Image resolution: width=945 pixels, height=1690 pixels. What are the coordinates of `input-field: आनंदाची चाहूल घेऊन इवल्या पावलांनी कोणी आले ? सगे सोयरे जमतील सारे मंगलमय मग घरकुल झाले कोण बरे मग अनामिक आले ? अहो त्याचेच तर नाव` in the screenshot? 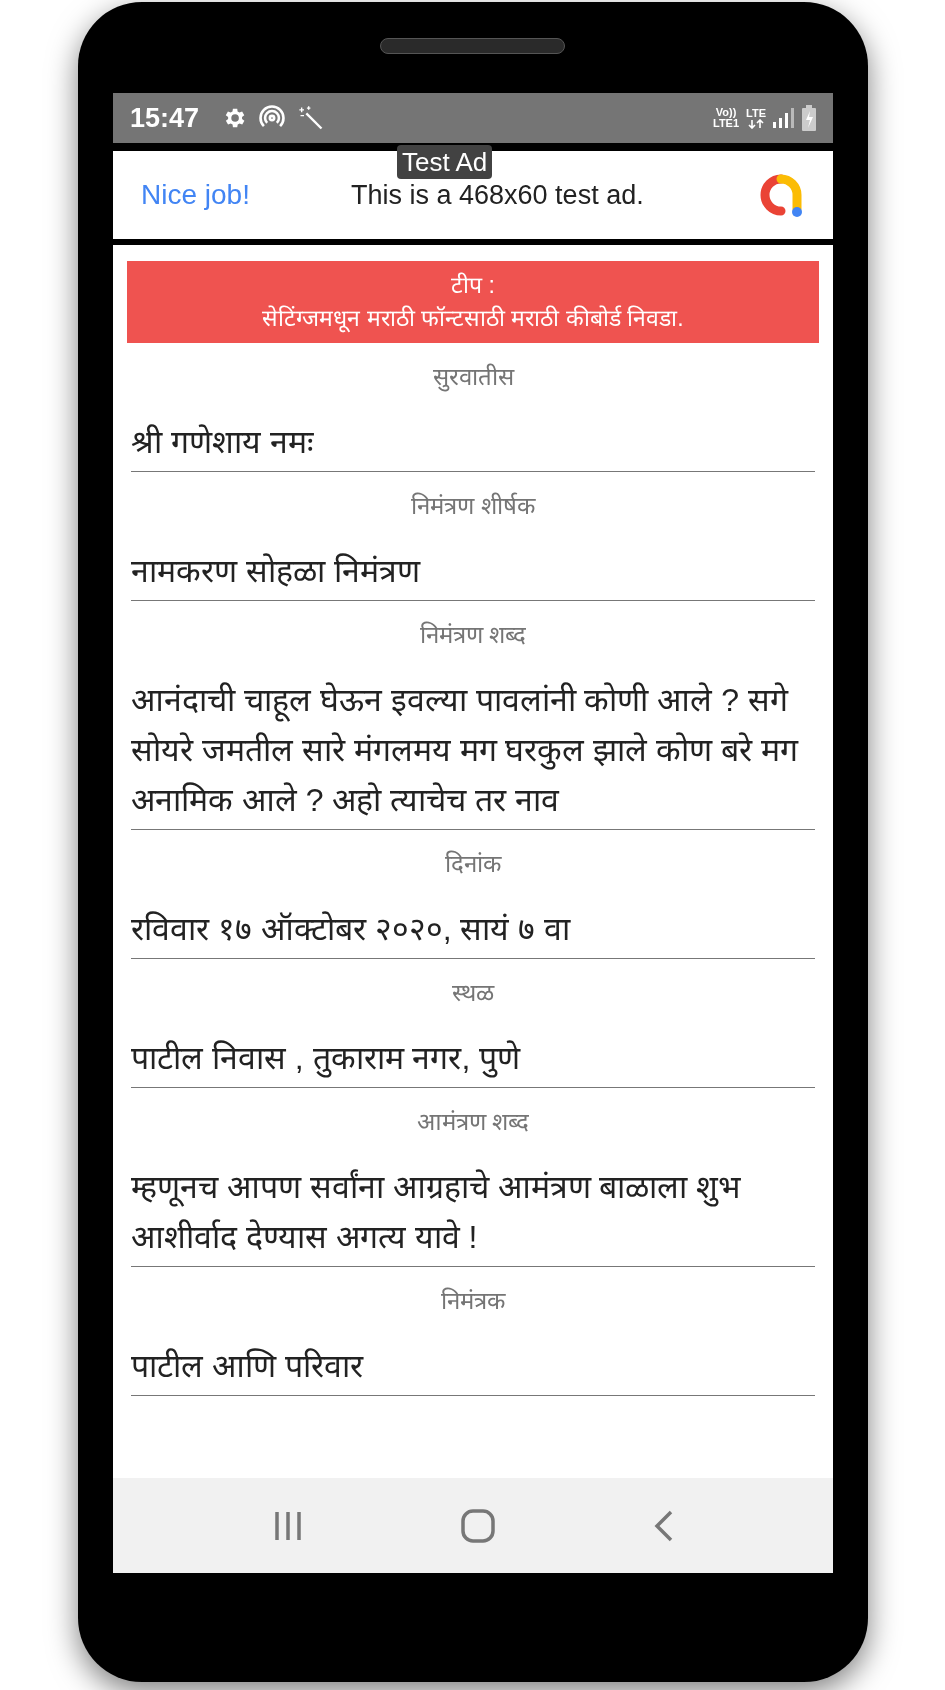 It's located at (473, 741).